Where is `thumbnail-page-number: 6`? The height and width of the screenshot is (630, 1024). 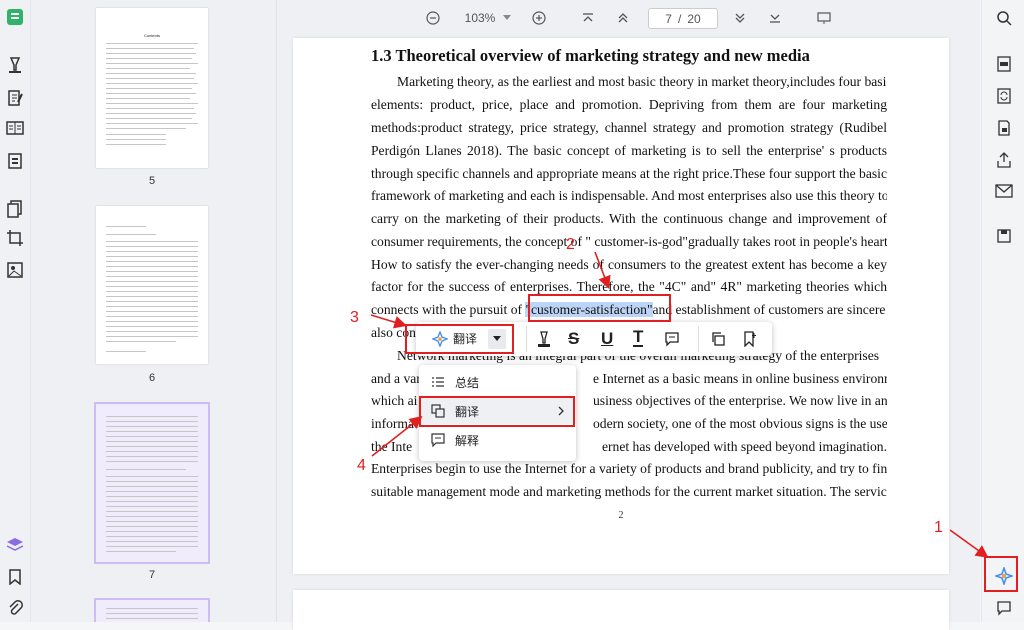
thumbnail-page-number: 6 is located at coordinates (152, 378).